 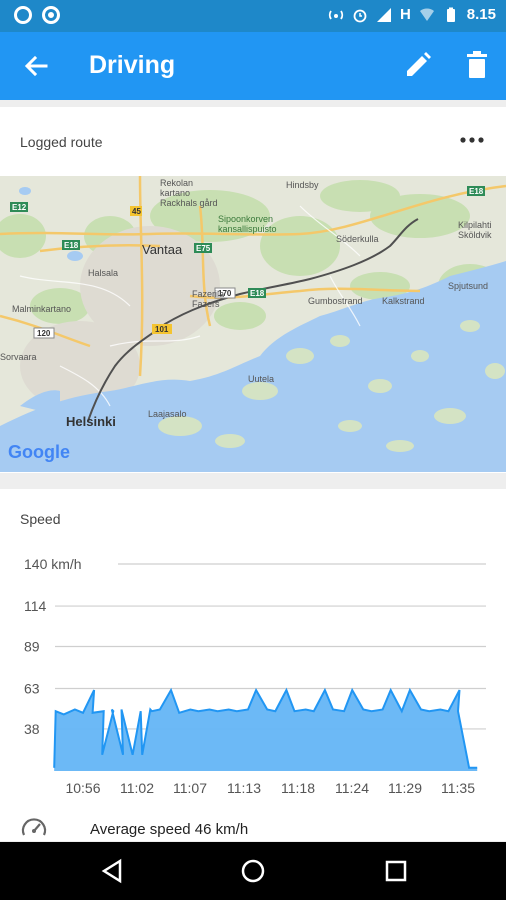 What do you see at coordinates (61, 142) in the screenshot?
I see `route-card-title: Logged route` at bounding box center [61, 142].